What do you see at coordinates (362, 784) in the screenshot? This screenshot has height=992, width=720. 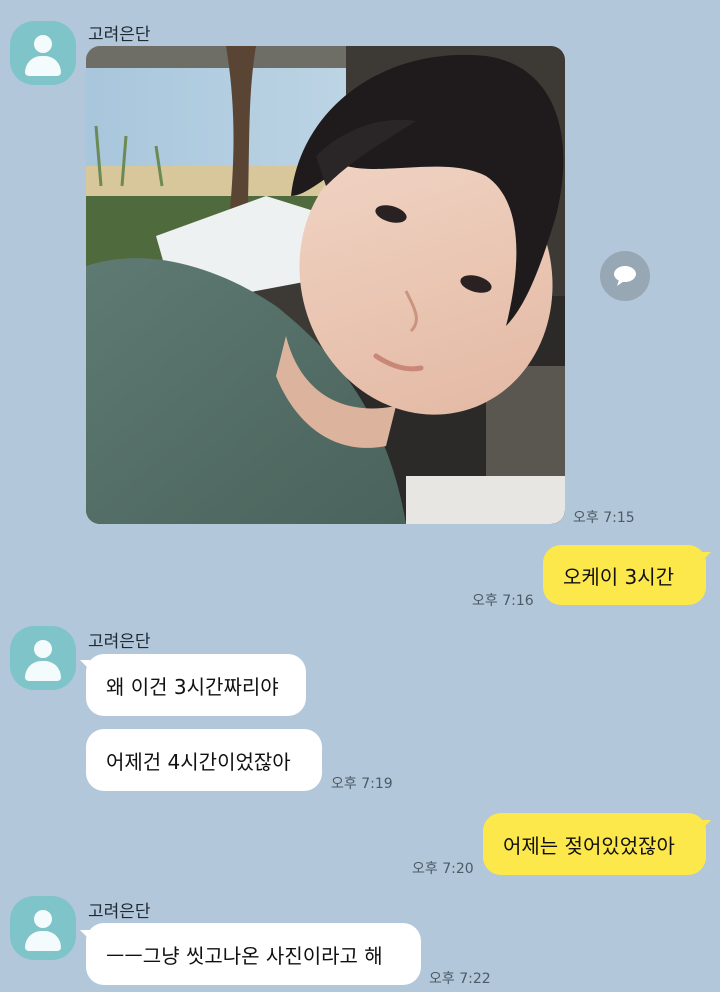 I see `message-time: 오후 7:19` at bounding box center [362, 784].